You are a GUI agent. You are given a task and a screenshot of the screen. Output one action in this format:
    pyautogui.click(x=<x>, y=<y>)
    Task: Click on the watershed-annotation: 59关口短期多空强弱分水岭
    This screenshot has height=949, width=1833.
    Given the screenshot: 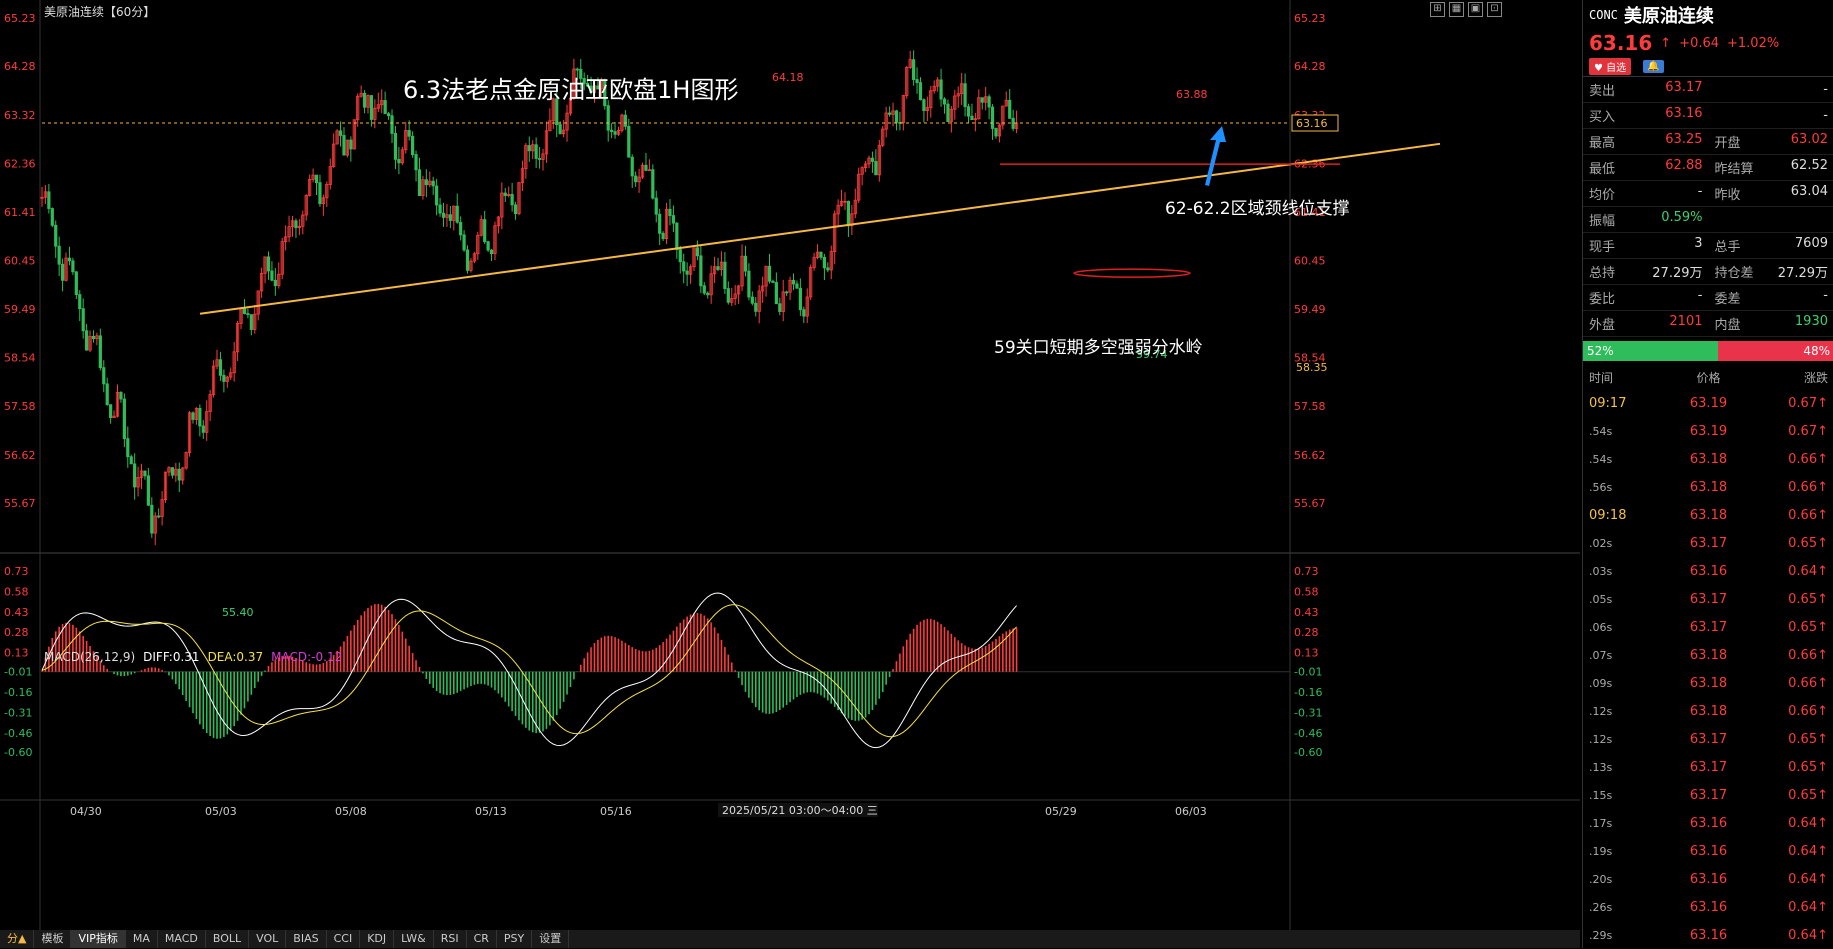 What is the action you would take?
    pyautogui.click(x=1098, y=345)
    